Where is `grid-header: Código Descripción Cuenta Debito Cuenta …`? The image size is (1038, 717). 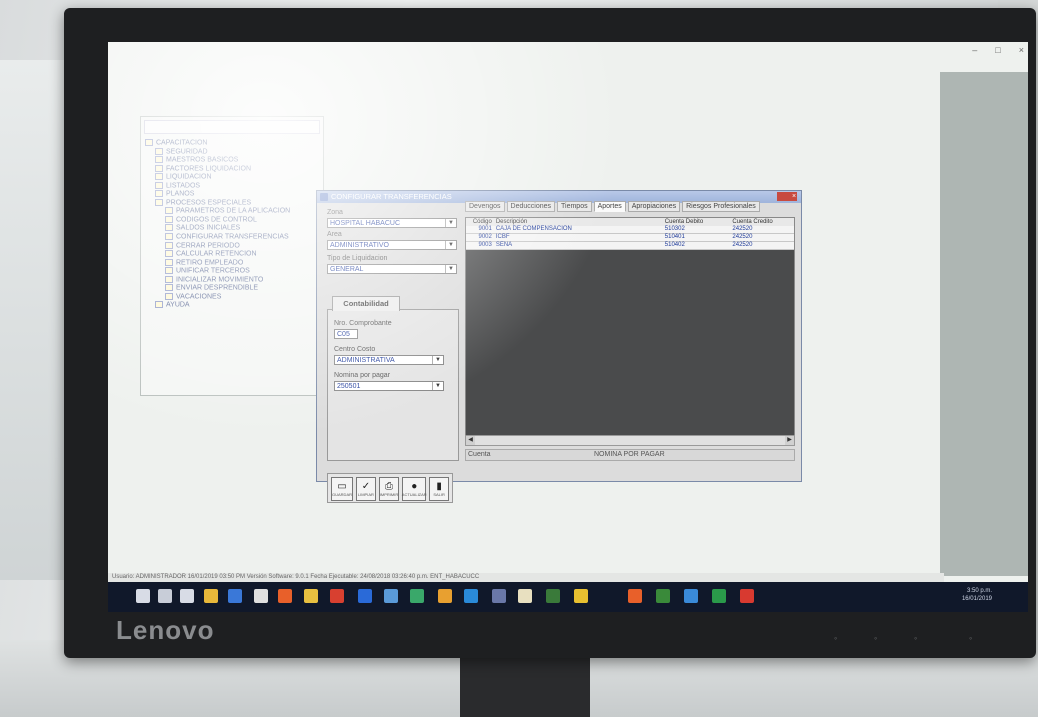 grid-header: Código Descripción Cuenta Debito Cuenta … is located at coordinates (630, 222).